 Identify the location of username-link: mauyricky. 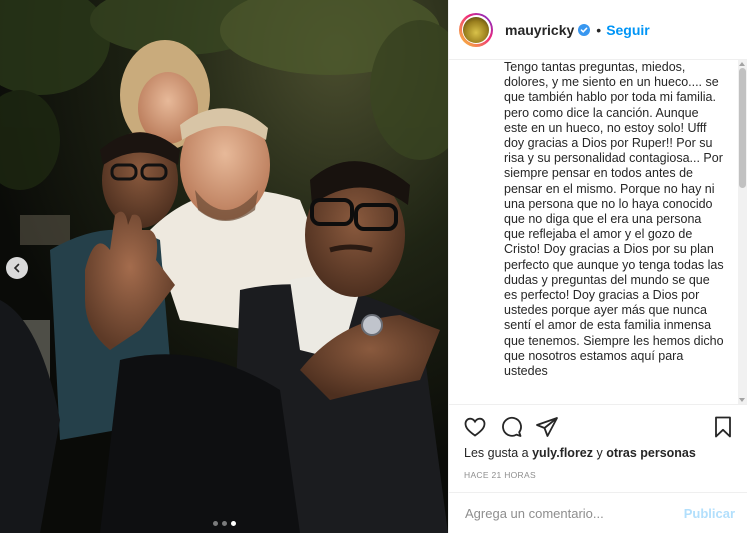
(539, 30).